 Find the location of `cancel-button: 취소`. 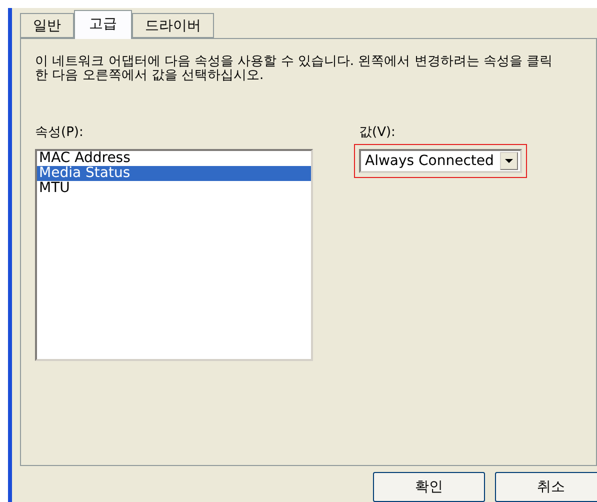

cancel-button: 취소 is located at coordinates (546, 487).